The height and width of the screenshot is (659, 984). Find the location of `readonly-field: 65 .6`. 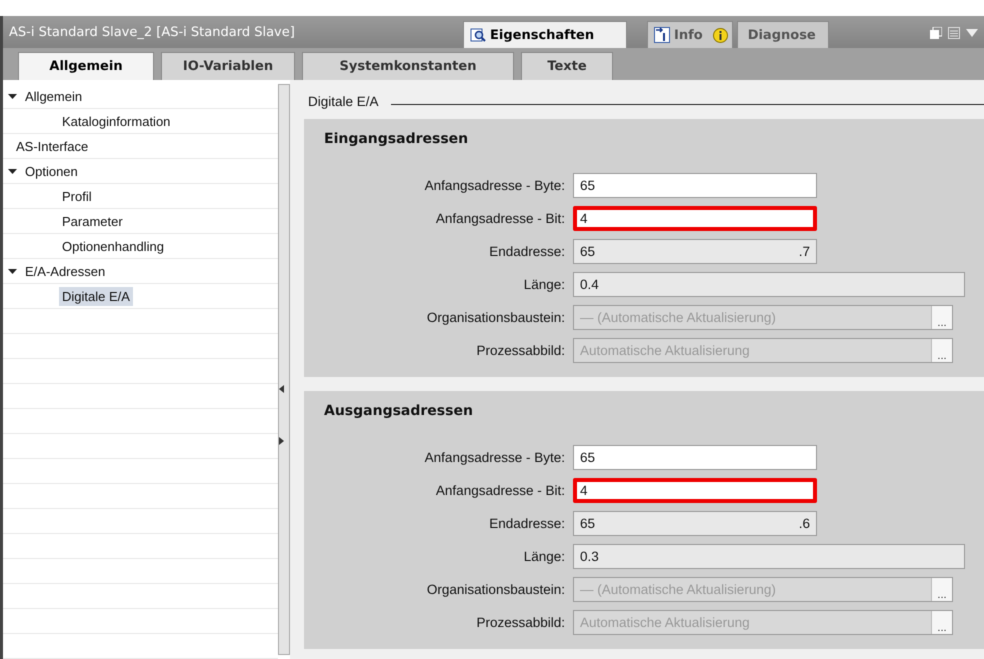

readonly-field: 65 .6 is located at coordinates (695, 523).